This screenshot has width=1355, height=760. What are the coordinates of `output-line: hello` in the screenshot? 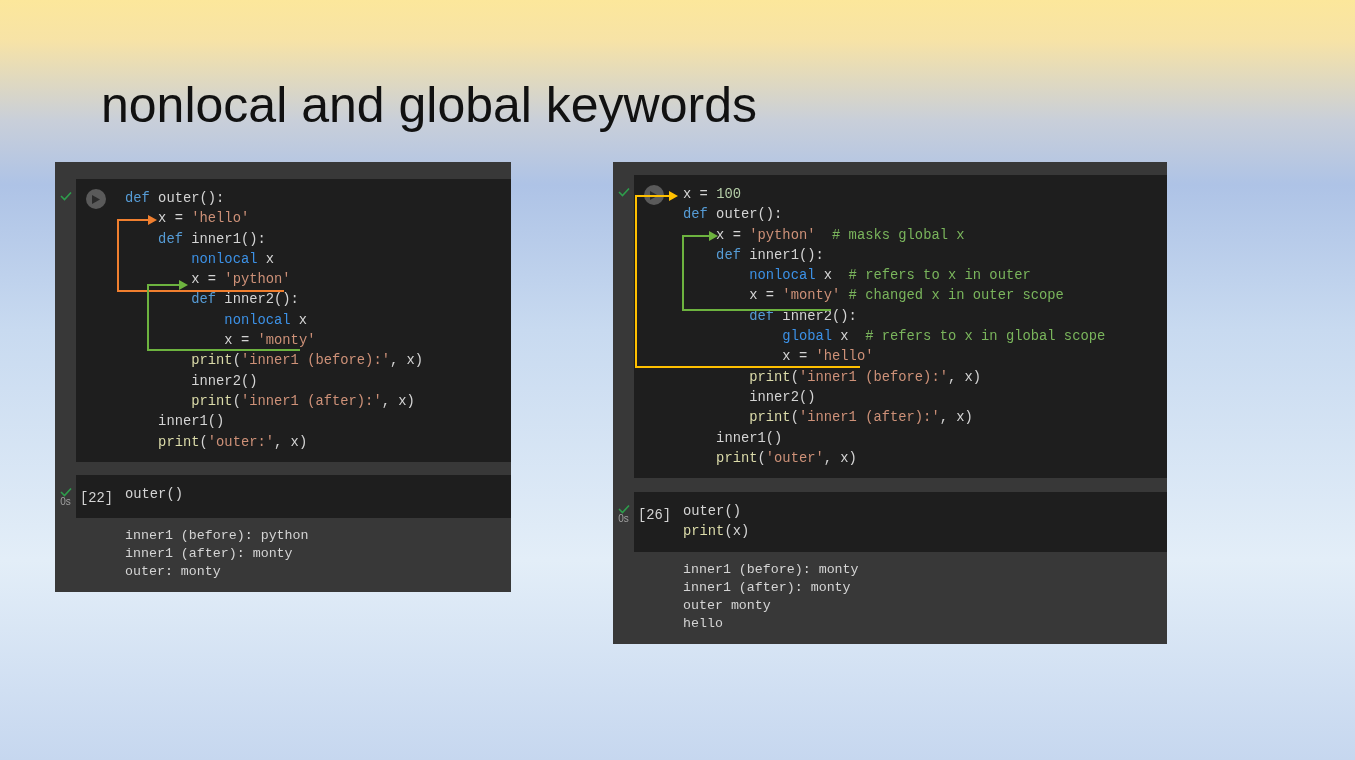 It's located at (703, 623).